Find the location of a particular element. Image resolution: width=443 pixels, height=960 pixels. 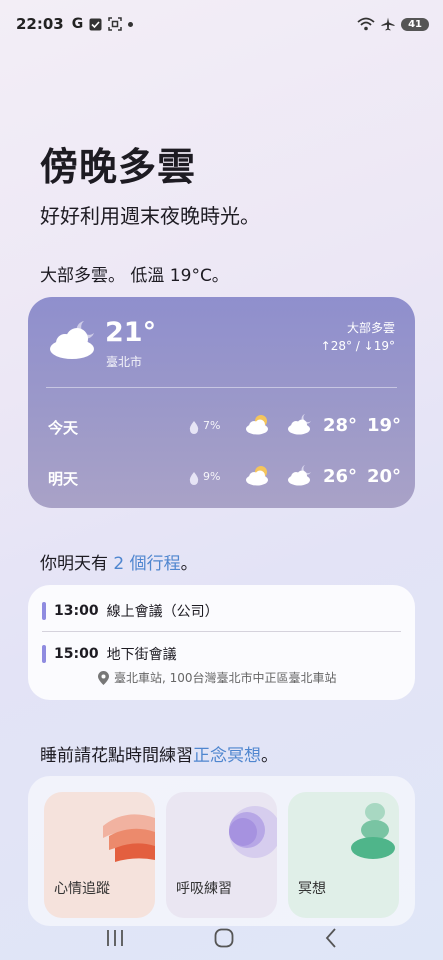

meditation-prefix: 睡前請花點時間練習 is located at coordinates (116, 756).